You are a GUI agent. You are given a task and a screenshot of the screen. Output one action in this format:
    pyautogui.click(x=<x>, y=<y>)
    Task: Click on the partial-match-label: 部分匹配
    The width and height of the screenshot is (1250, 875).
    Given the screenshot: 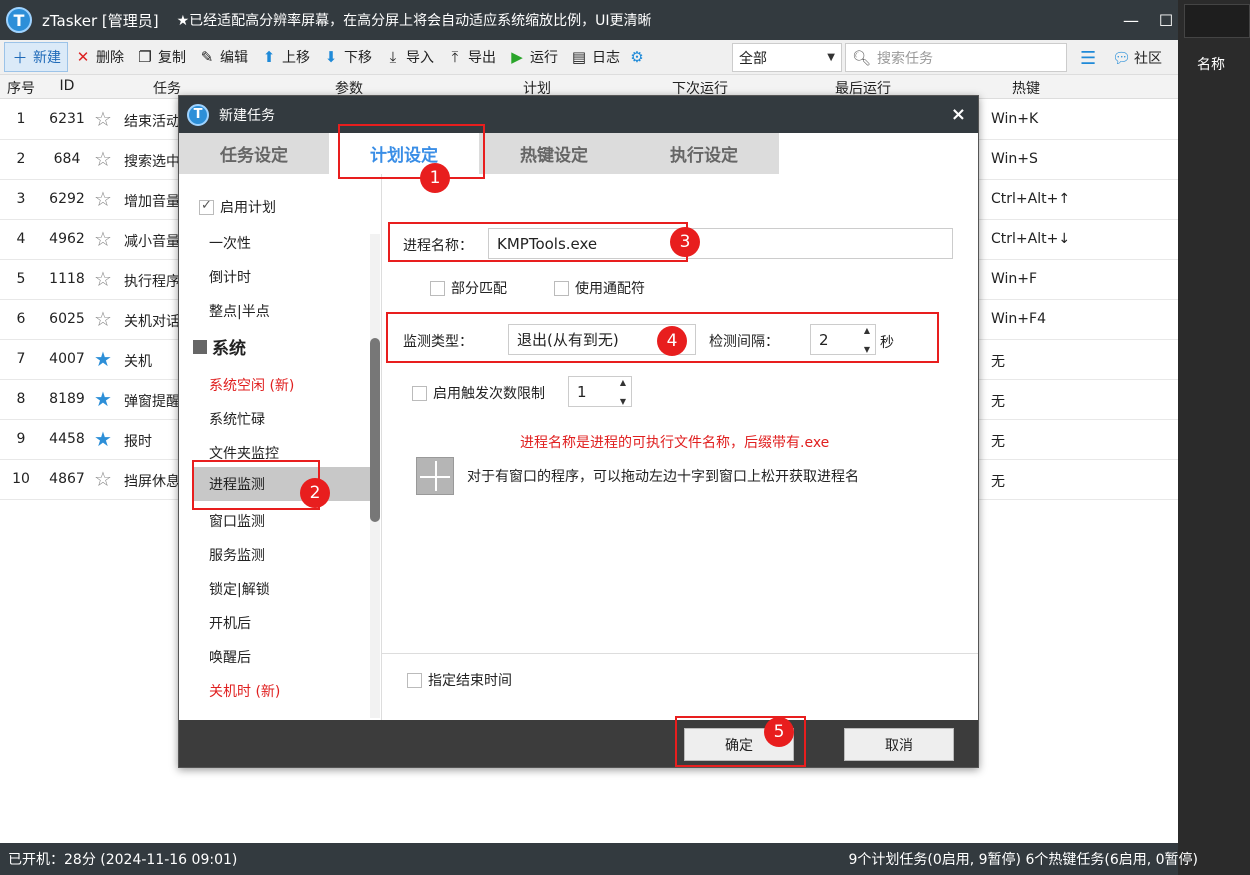 What is the action you would take?
    pyautogui.click(x=479, y=289)
    